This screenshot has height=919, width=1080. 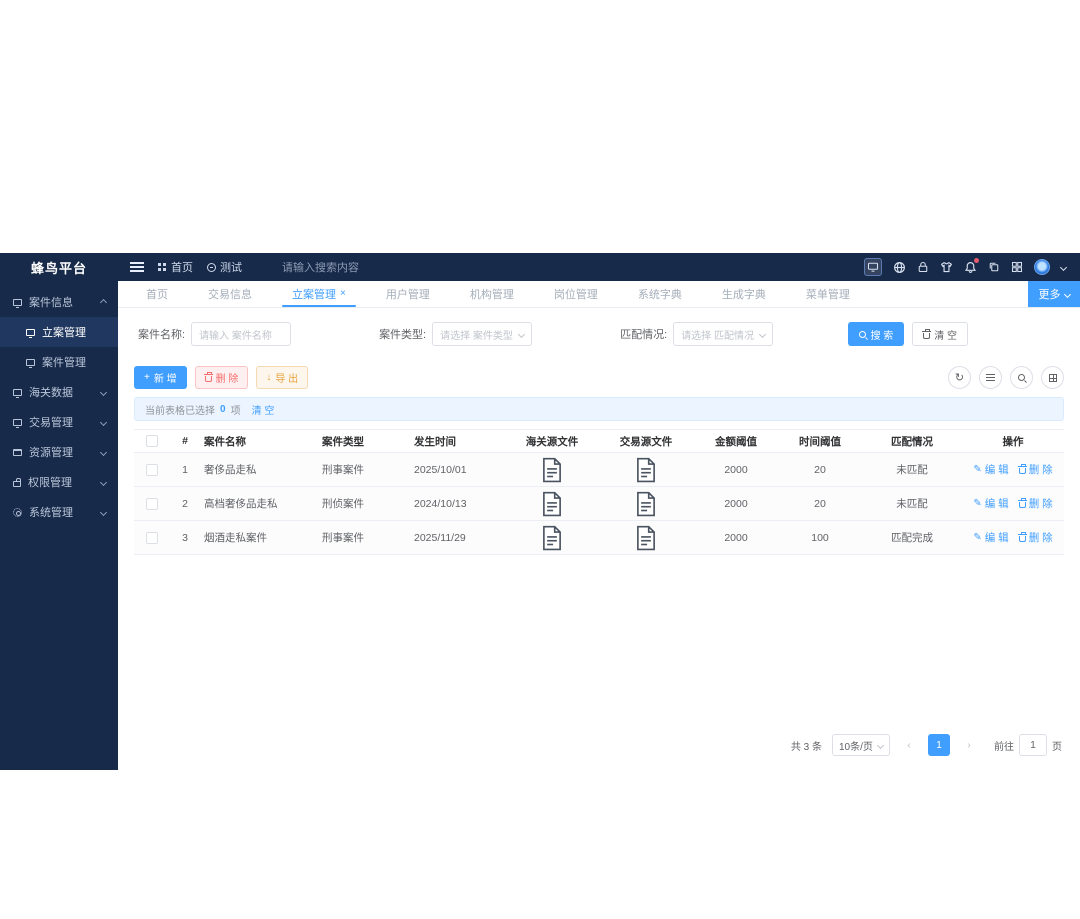 I want to click on prev-page-button: ‹, so click(x=909, y=745).